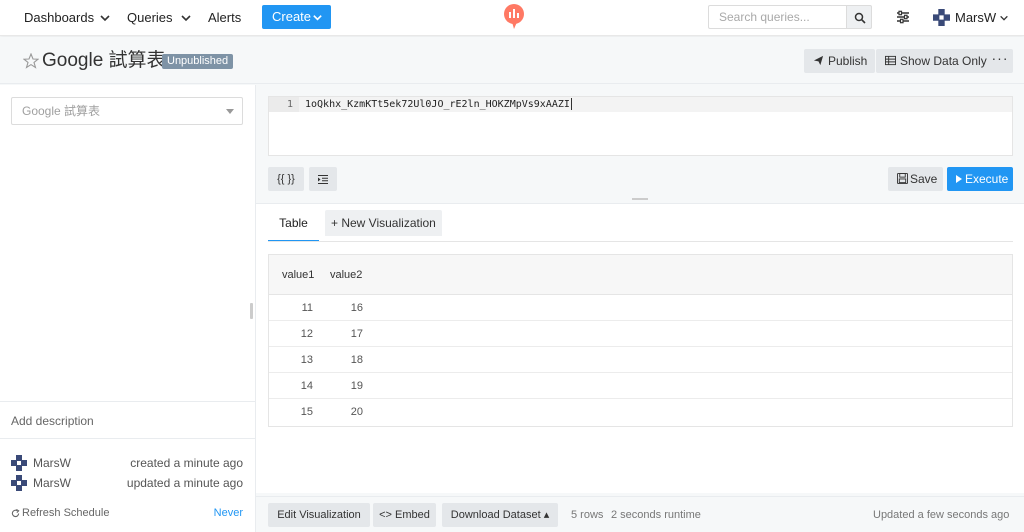 The height and width of the screenshot is (532, 1024). Describe the element at coordinates (941, 515) in the screenshot. I see `updated-time: Updated a few seconds ago` at that location.